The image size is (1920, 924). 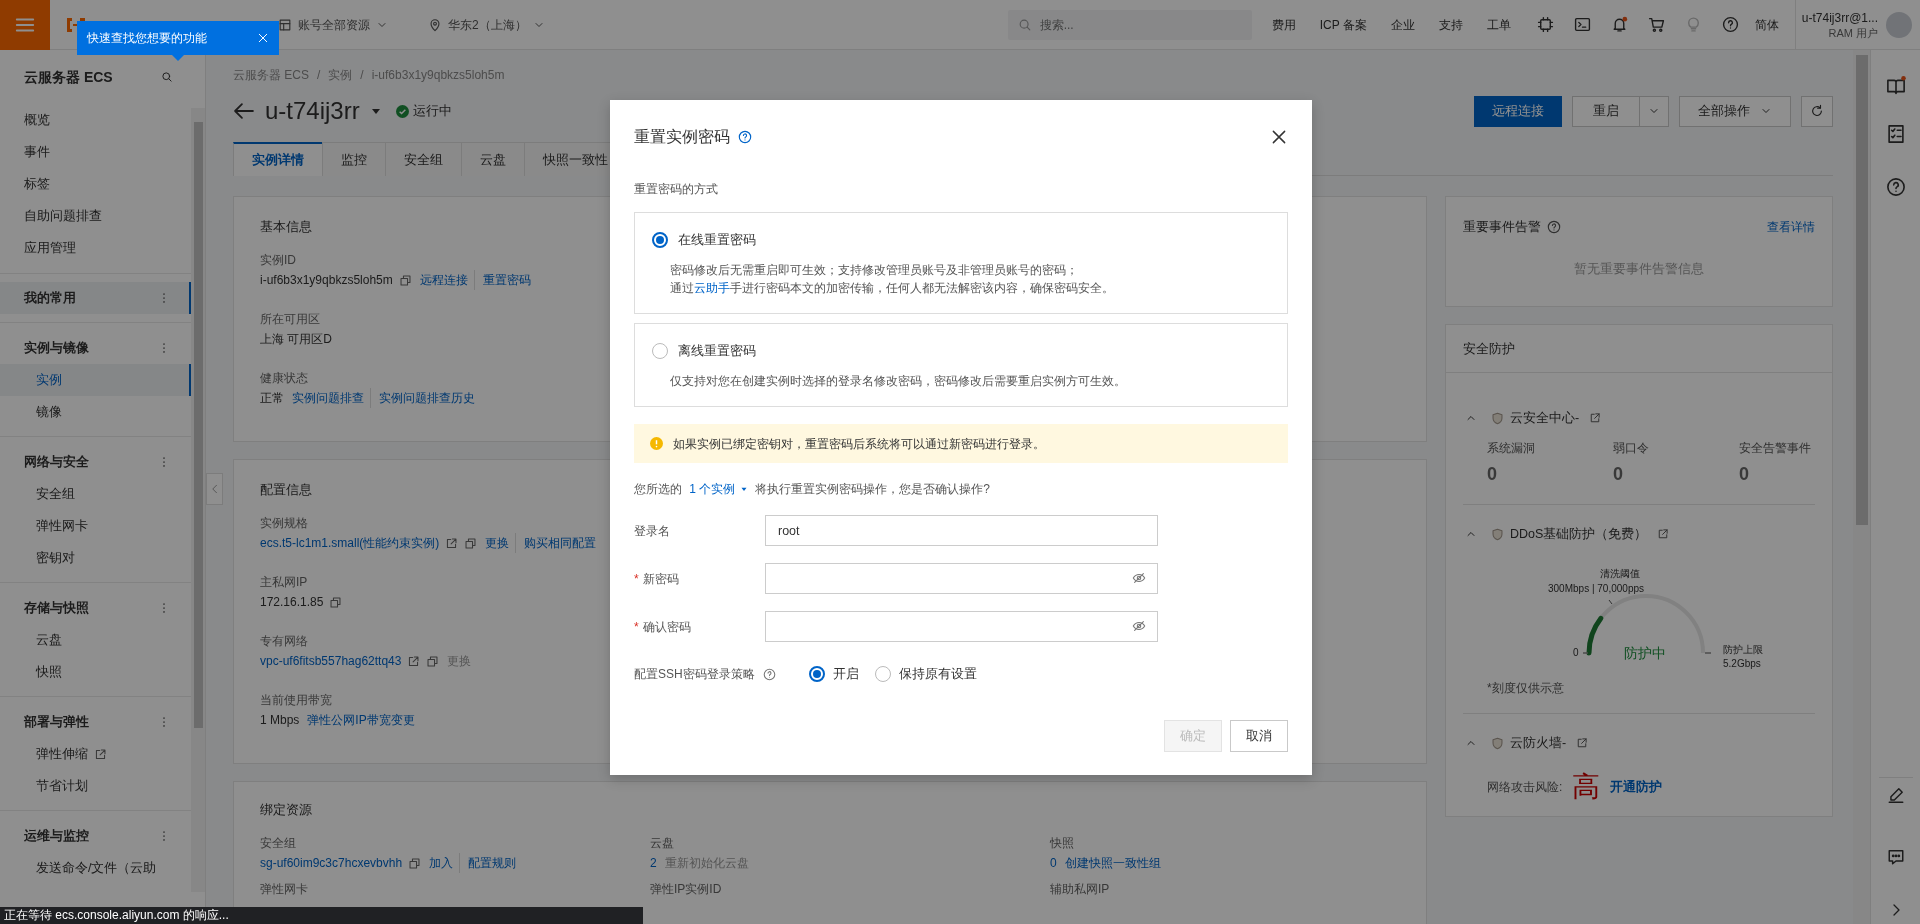 What do you see at coordinates (1582, 24) in the screenshot?
I see `terminal-icon` at bounding box center [1582, 24].